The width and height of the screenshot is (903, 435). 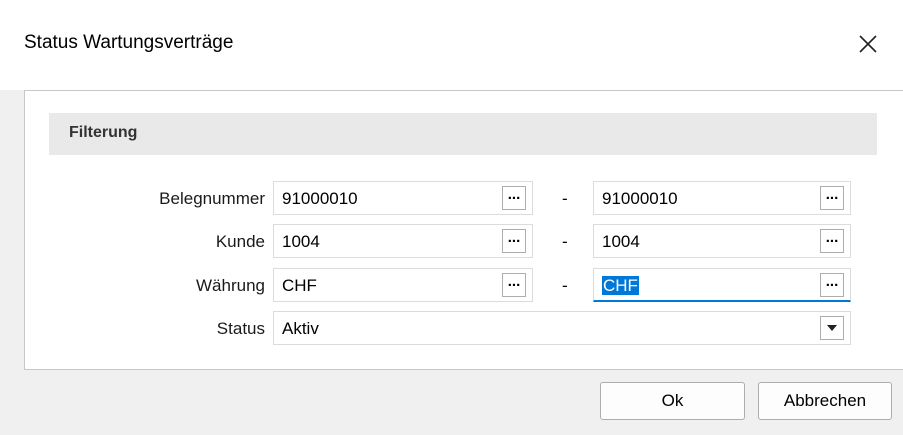 I want to click on belegnummer-from-value: 91000010, so click(x=320, y=198).